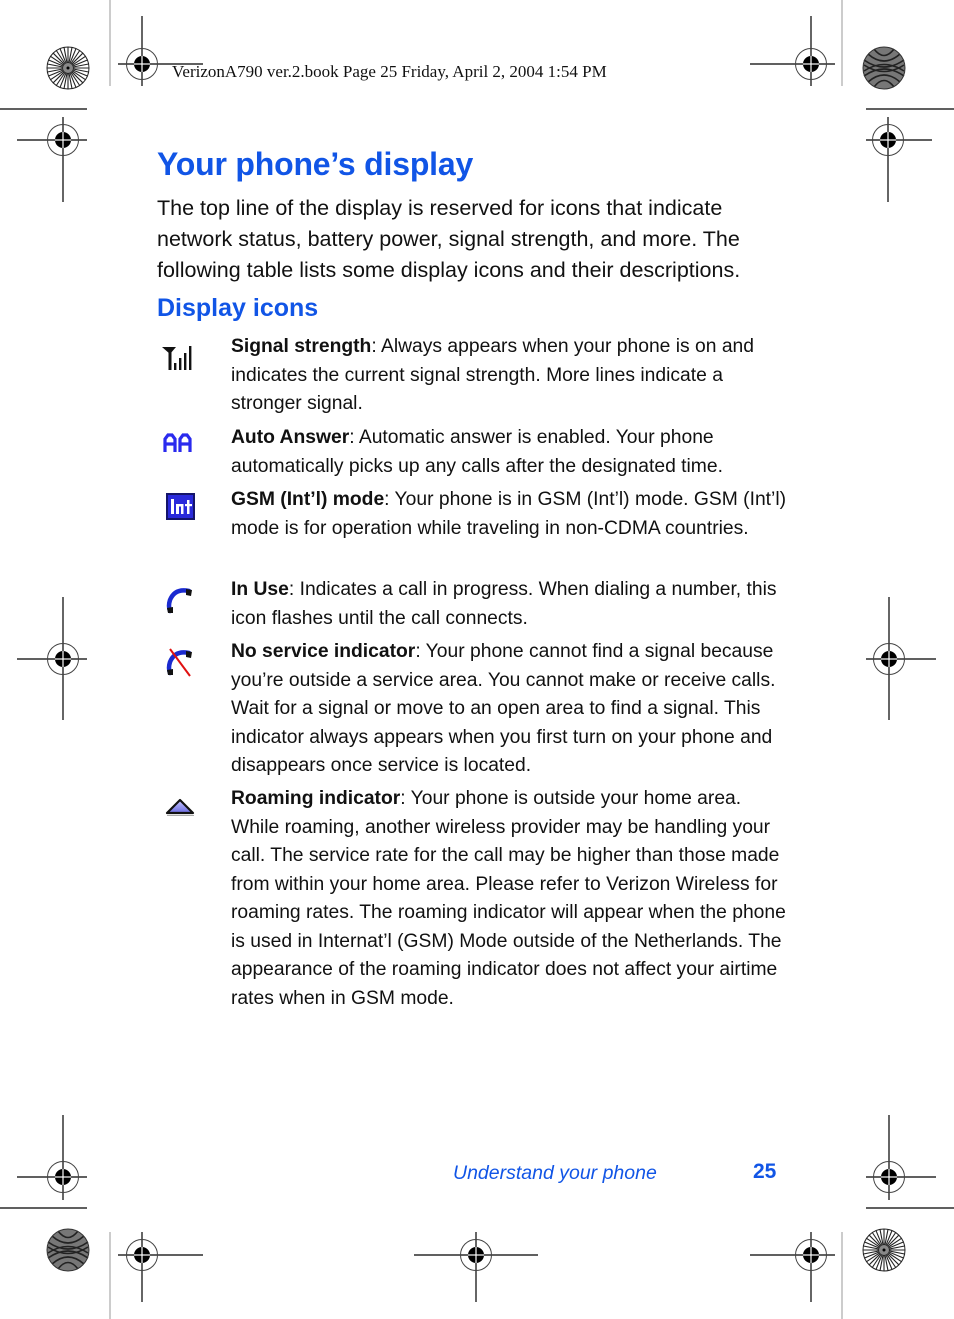  Describe the element at coordinates (315, 164) in the screenshot. I see `page-title: Your phone’s display` at that location.